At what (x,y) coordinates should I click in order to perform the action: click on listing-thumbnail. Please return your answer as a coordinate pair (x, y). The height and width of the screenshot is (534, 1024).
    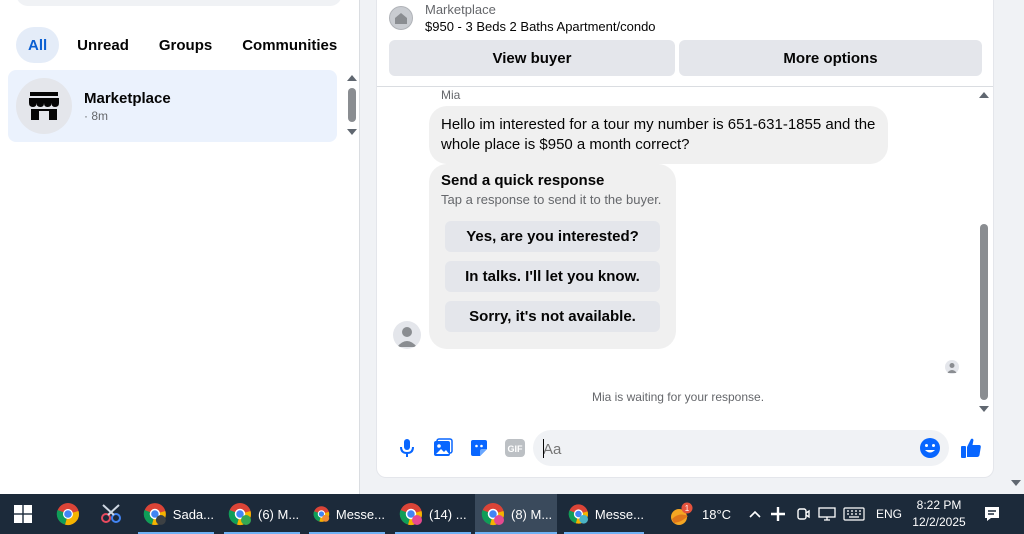
    Looking at the image, I should click on (401, 18).